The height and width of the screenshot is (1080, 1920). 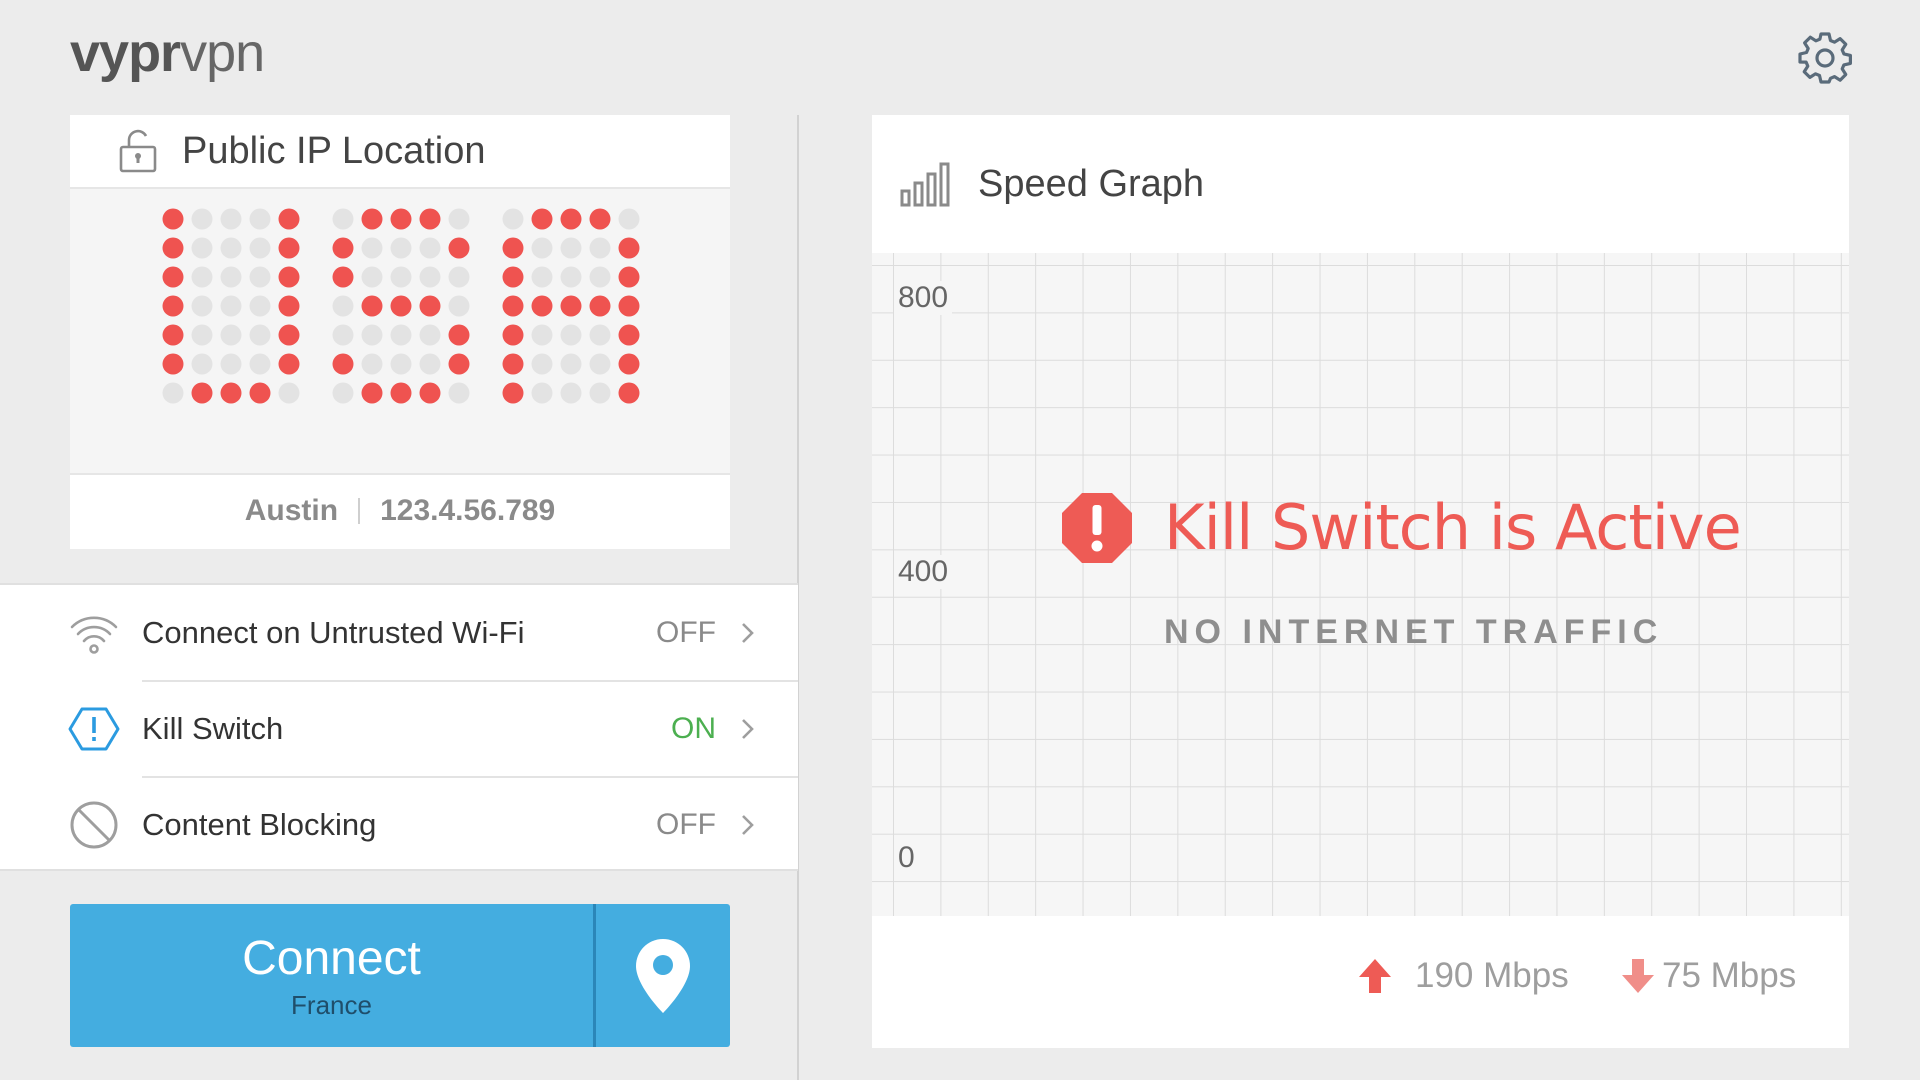 I want to click on connect-button: Connect France, so click(x=400, y=975).